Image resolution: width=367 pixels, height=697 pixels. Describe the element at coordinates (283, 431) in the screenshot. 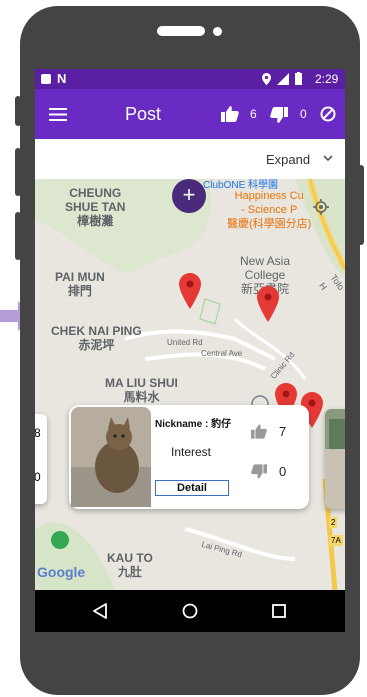

I see `card-like-count: 7` at that location.